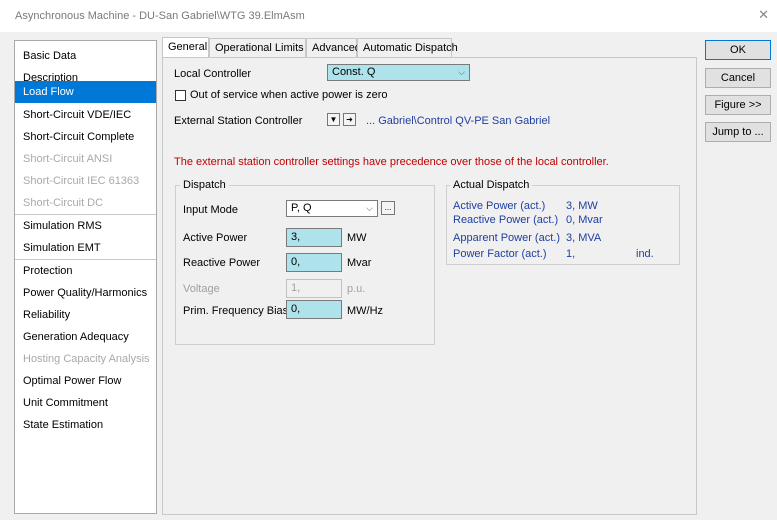 The image size is (777, 520). Describe the element at coordinates (491, 185) in the screenshot. I see `actual-dispatch-group-title: Actual Dispatch` at that location.